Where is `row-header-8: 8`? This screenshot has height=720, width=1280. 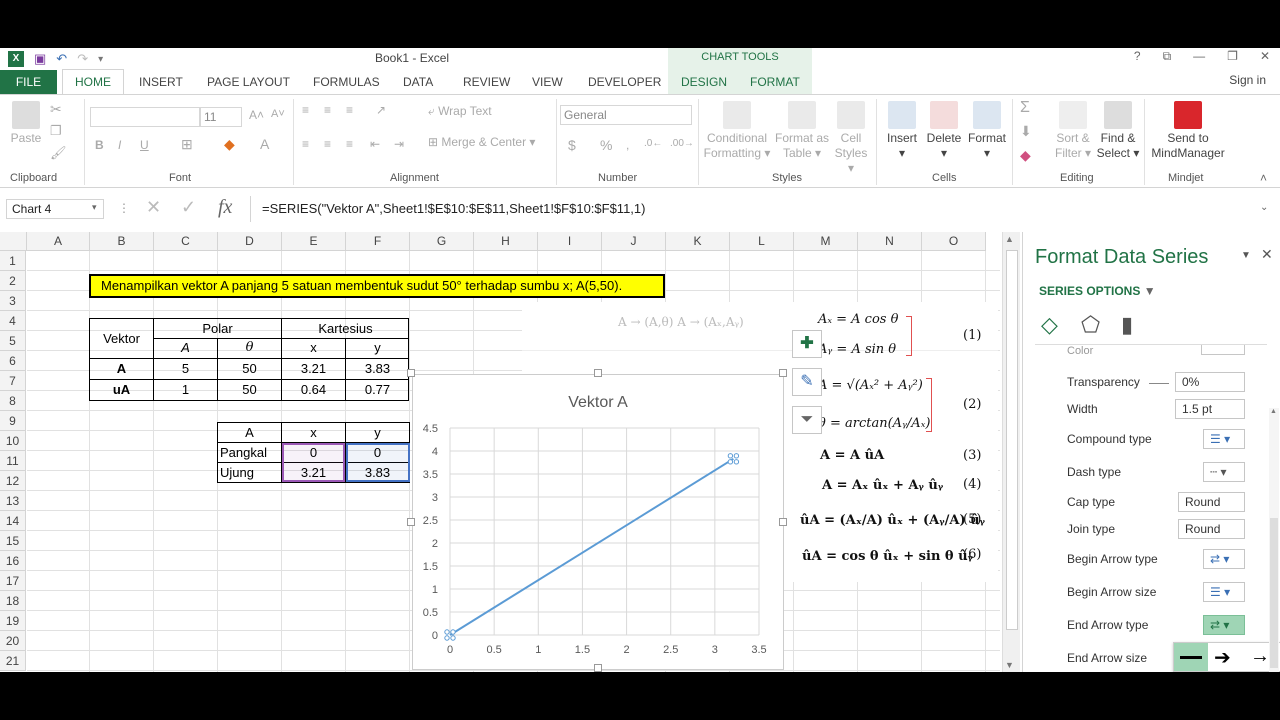
row-header-8: 8 is located at coordinates (13, 401).